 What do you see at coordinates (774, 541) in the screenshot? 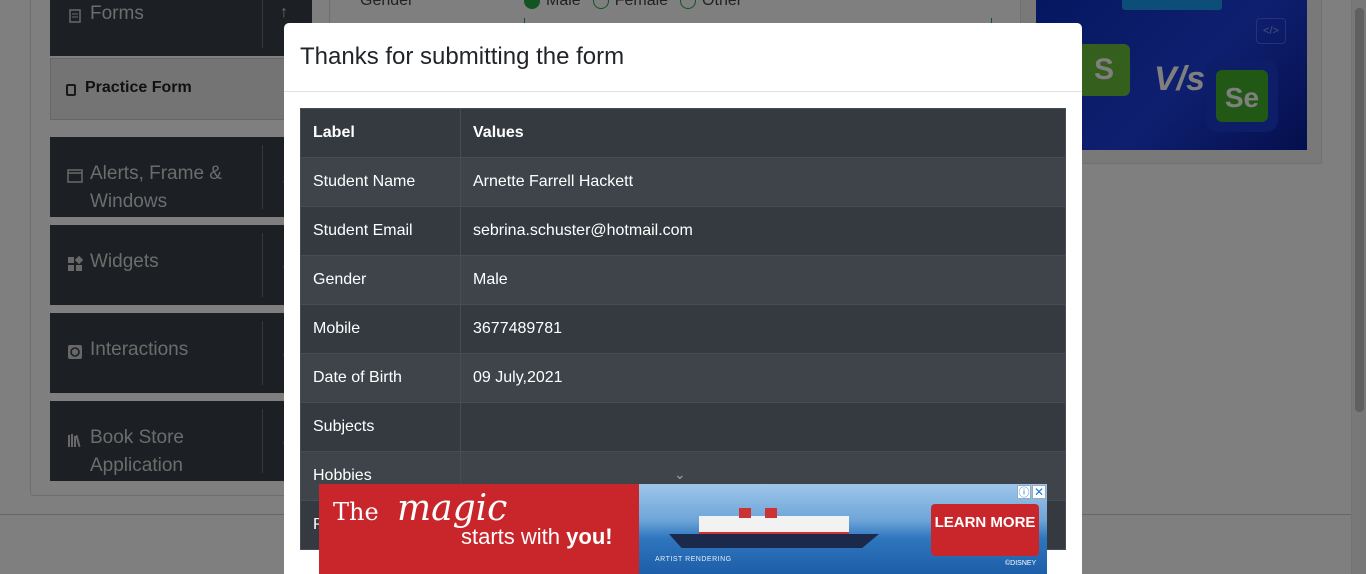
I see `ship-hull` at bounding box center [774, 541].